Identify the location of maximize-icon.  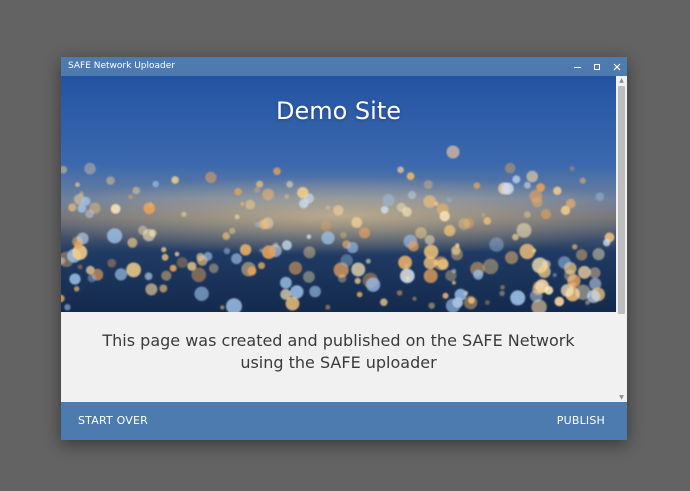
(597, 66).